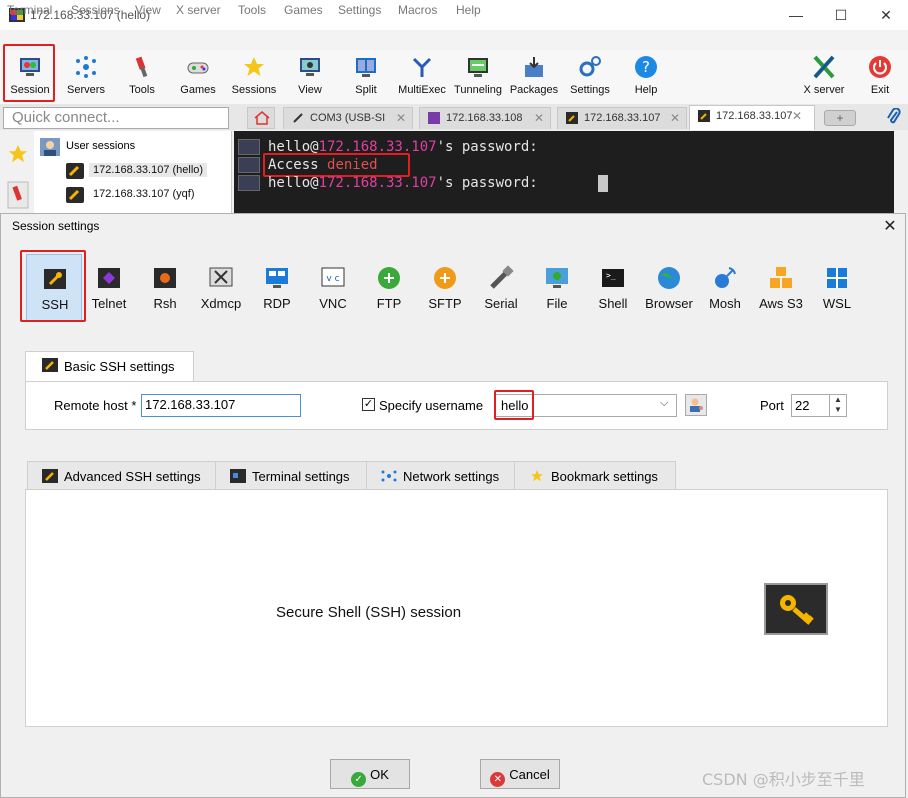 The height and width of the screenshot is (798, 908). Describe the element at coordinates (725, 288) in the screenshot. I see `session-type-mosh: Mosh` at that location.